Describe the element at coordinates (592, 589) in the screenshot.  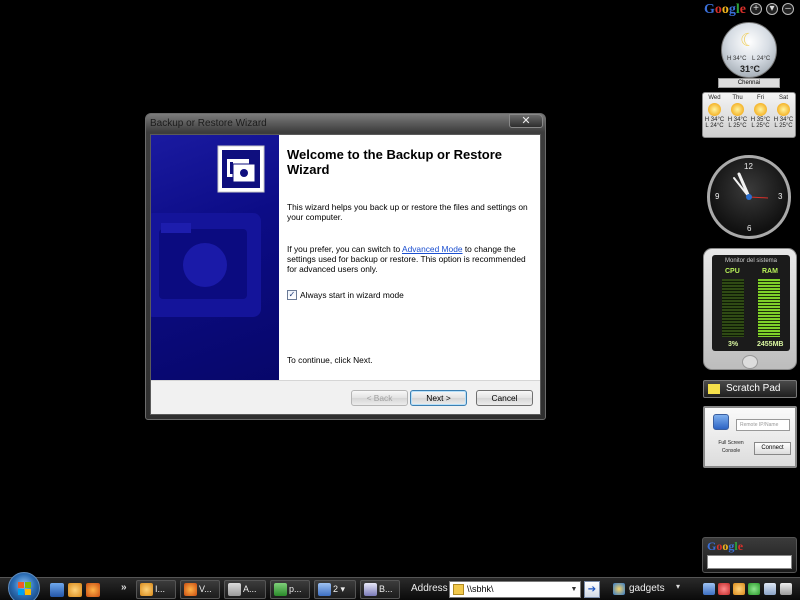
I see `go-button: ➔` at that location.